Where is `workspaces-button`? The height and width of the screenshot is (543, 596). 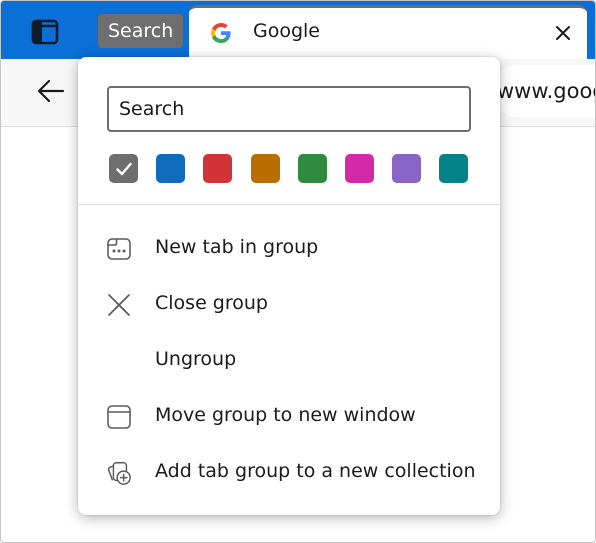 workspaces-button is located at coordinates (46, 32).